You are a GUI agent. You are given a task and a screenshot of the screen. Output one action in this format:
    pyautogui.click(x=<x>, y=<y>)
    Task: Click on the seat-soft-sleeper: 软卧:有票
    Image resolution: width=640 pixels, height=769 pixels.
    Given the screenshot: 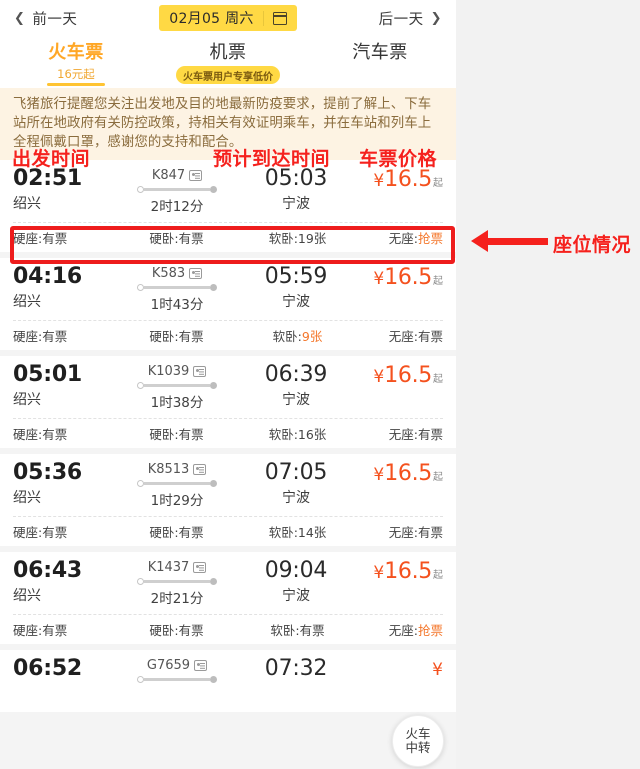 What is the action you would take?
    pyautogui.click(x=285, y=629)
    